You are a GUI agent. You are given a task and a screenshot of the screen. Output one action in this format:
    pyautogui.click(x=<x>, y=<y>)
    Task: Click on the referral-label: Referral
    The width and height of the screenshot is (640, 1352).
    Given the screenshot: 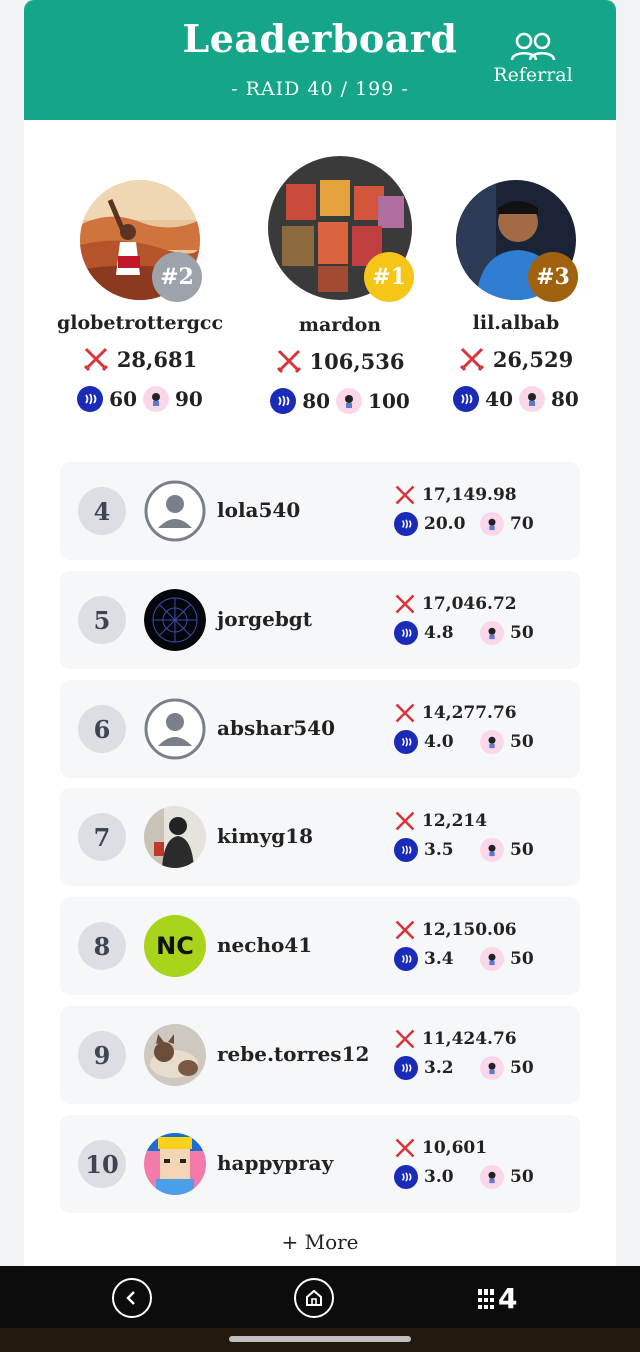 What is the action you would take?
    pyautogui.click(x=533, y=75)
    